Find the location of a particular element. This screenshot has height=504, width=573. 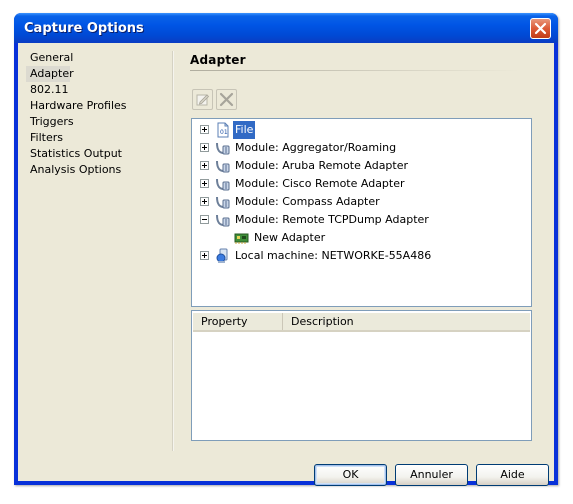

tree-item-label: File is located at coordinates (244, 130).